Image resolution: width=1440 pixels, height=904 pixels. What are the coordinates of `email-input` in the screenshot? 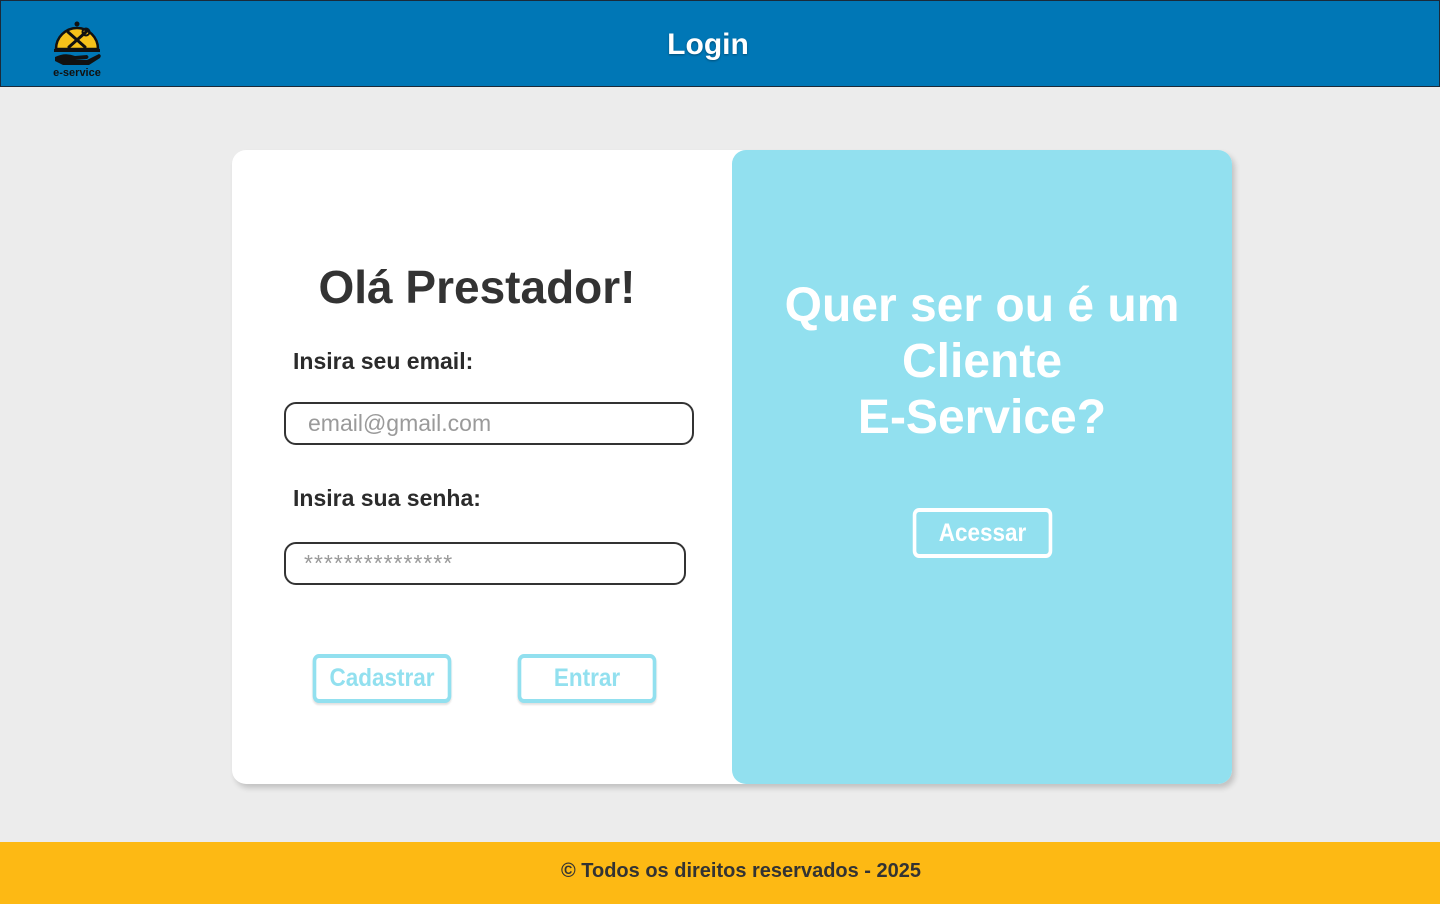 It's located at (489, 423).